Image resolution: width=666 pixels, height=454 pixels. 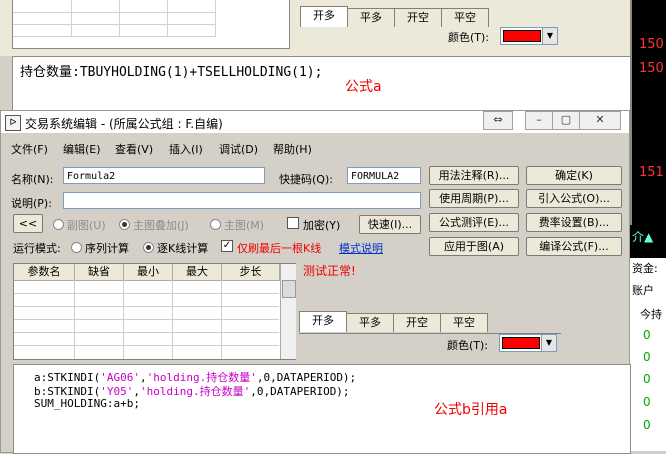 What do you see at coordinates (315, 147) in the screenshot?
I see `menu-bar: 文件(F) 编辑(E) 查看(V) 插入(I) 调试(D) 帮助(H)` at bounding box center [315, 147].